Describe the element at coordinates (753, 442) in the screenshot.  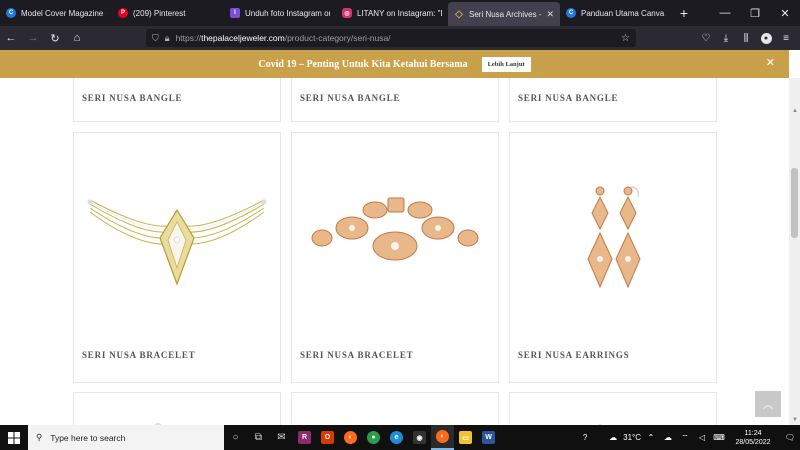
I see `clock-date: 28/05/2022` at that location.